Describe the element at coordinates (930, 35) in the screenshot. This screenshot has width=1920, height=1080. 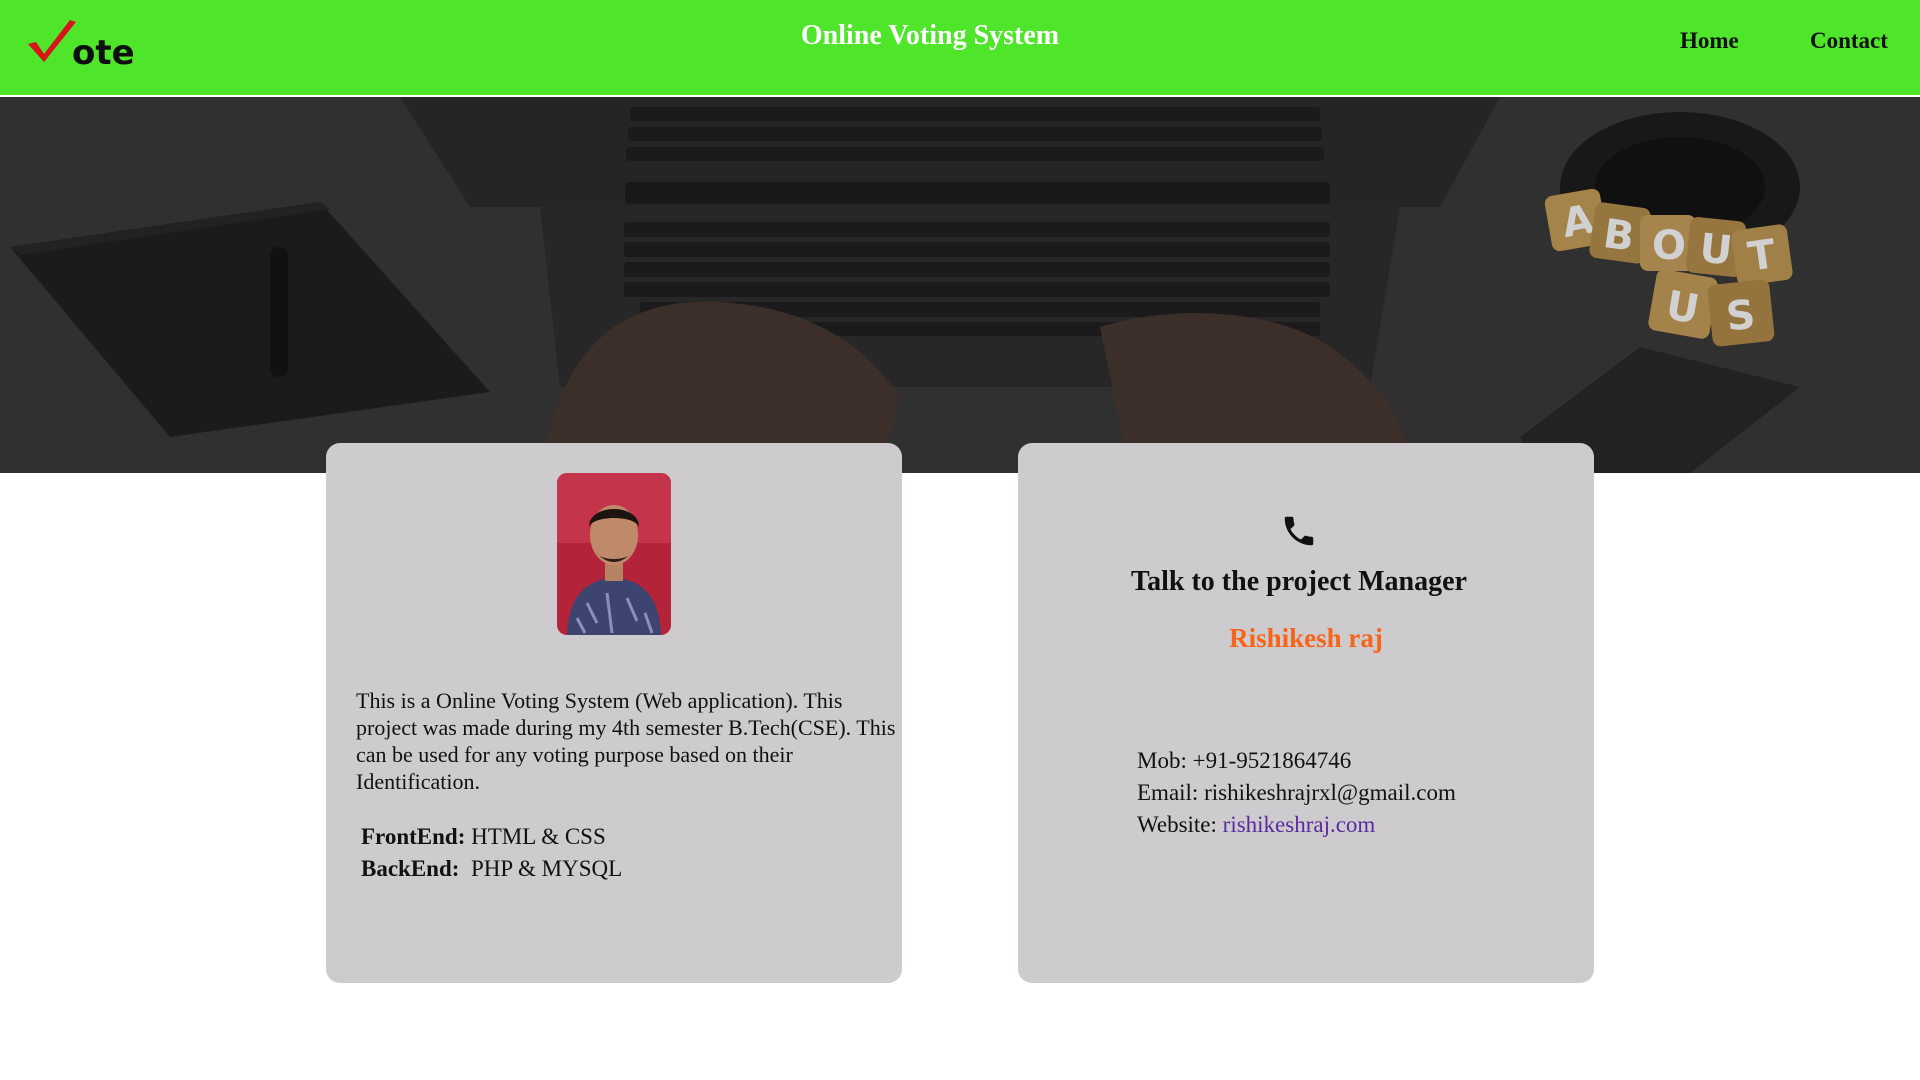
I see `site-title: Online Voting System` at that location.